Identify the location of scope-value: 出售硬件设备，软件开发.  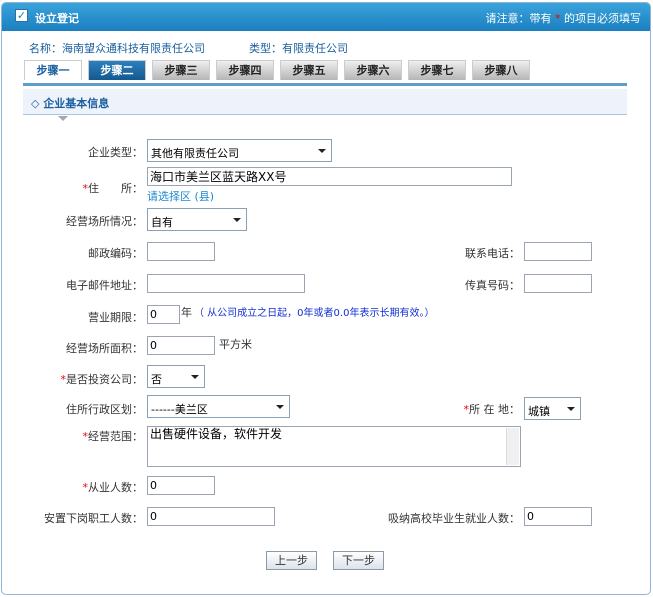
(216, 434).